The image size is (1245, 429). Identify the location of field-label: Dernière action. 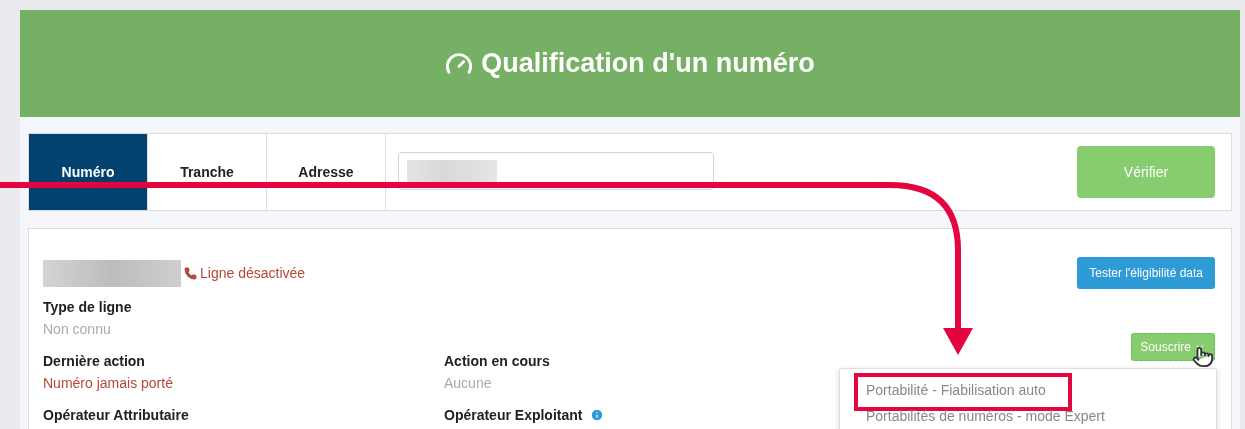
(94, 361).